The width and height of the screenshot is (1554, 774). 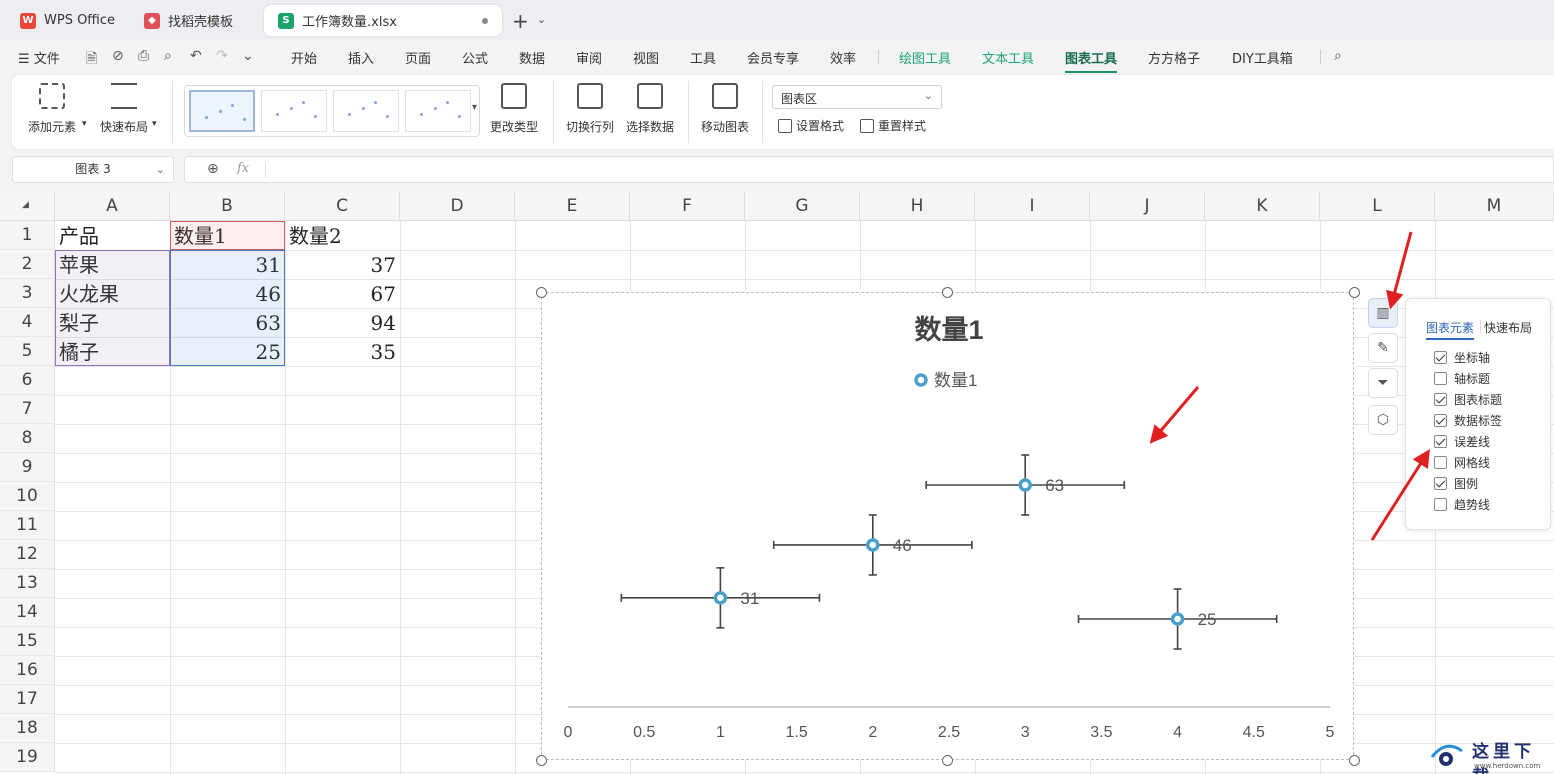 I want to click on watermark: 这里下载 www.herdown.com, so click(x=1488, y=753).